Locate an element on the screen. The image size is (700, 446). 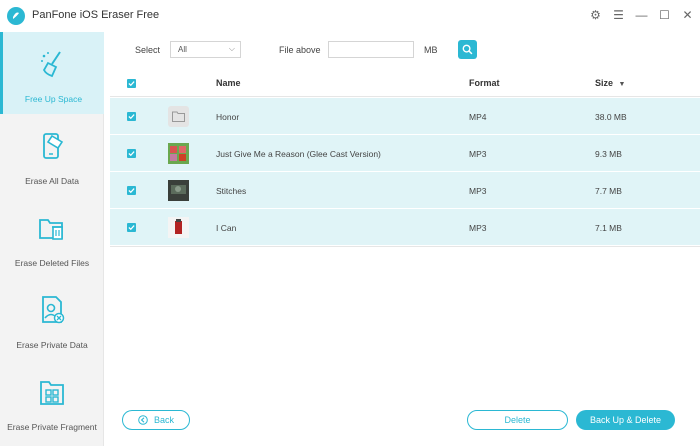
close-icon: ✕ is located at coordinates (687, 15).